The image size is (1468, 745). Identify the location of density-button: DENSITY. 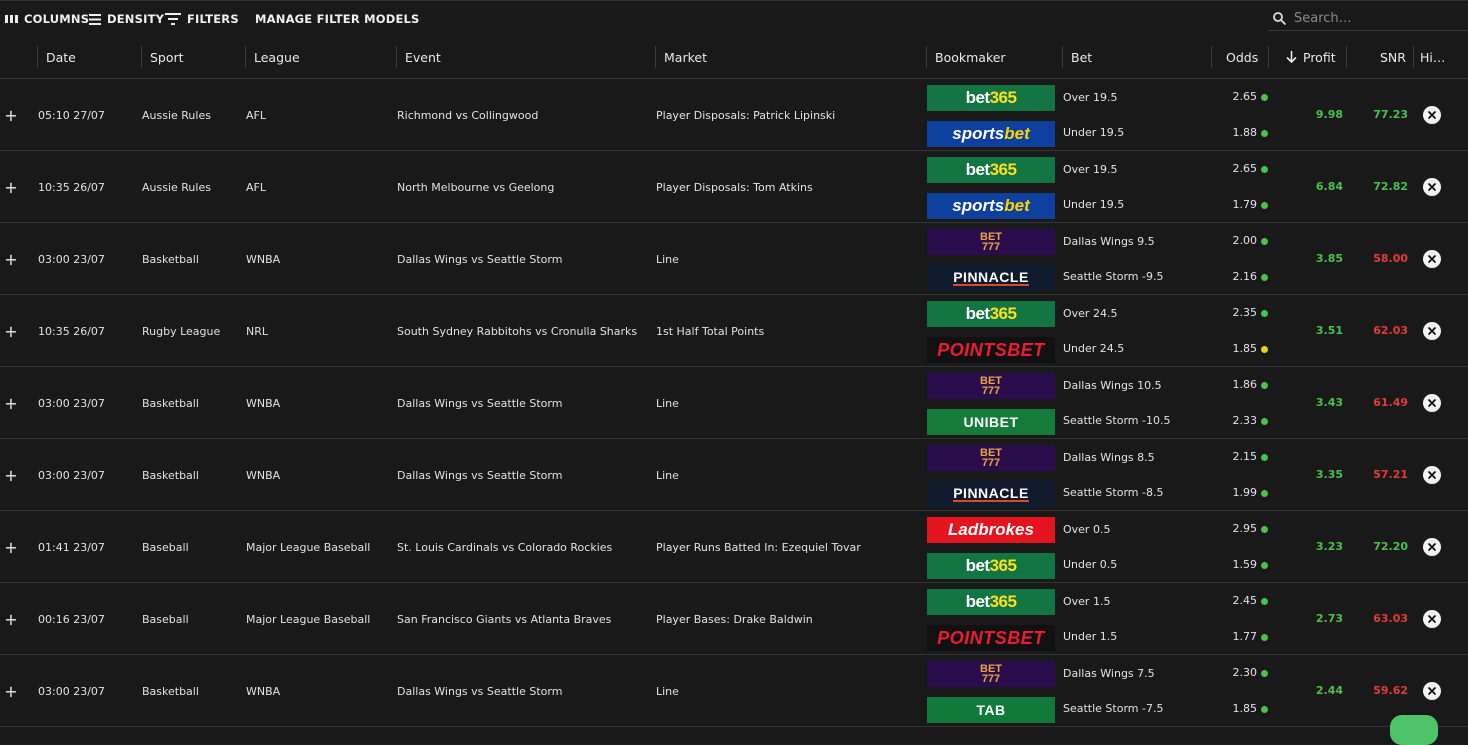
(126, 19).